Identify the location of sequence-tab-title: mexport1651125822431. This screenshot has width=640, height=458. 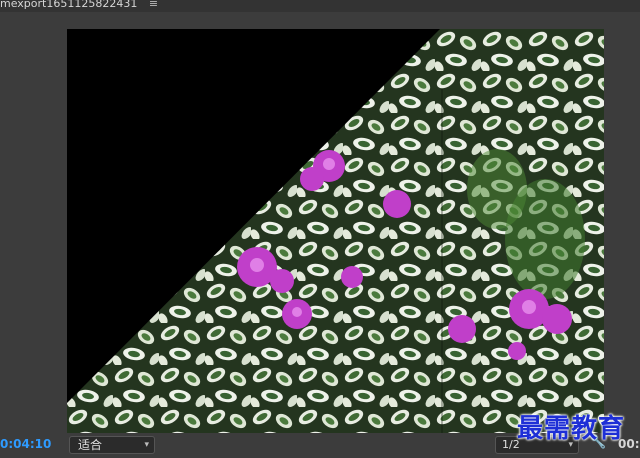
(69, 5).